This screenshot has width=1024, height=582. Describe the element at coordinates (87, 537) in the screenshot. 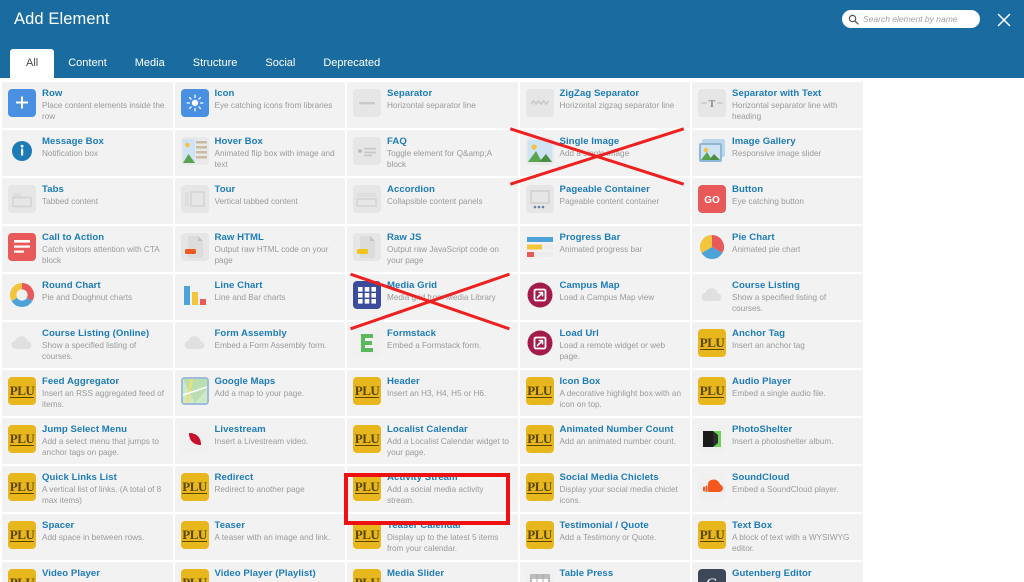

I see `element-card-spacer: PLU Spacer Add space in between rows.` at that location.